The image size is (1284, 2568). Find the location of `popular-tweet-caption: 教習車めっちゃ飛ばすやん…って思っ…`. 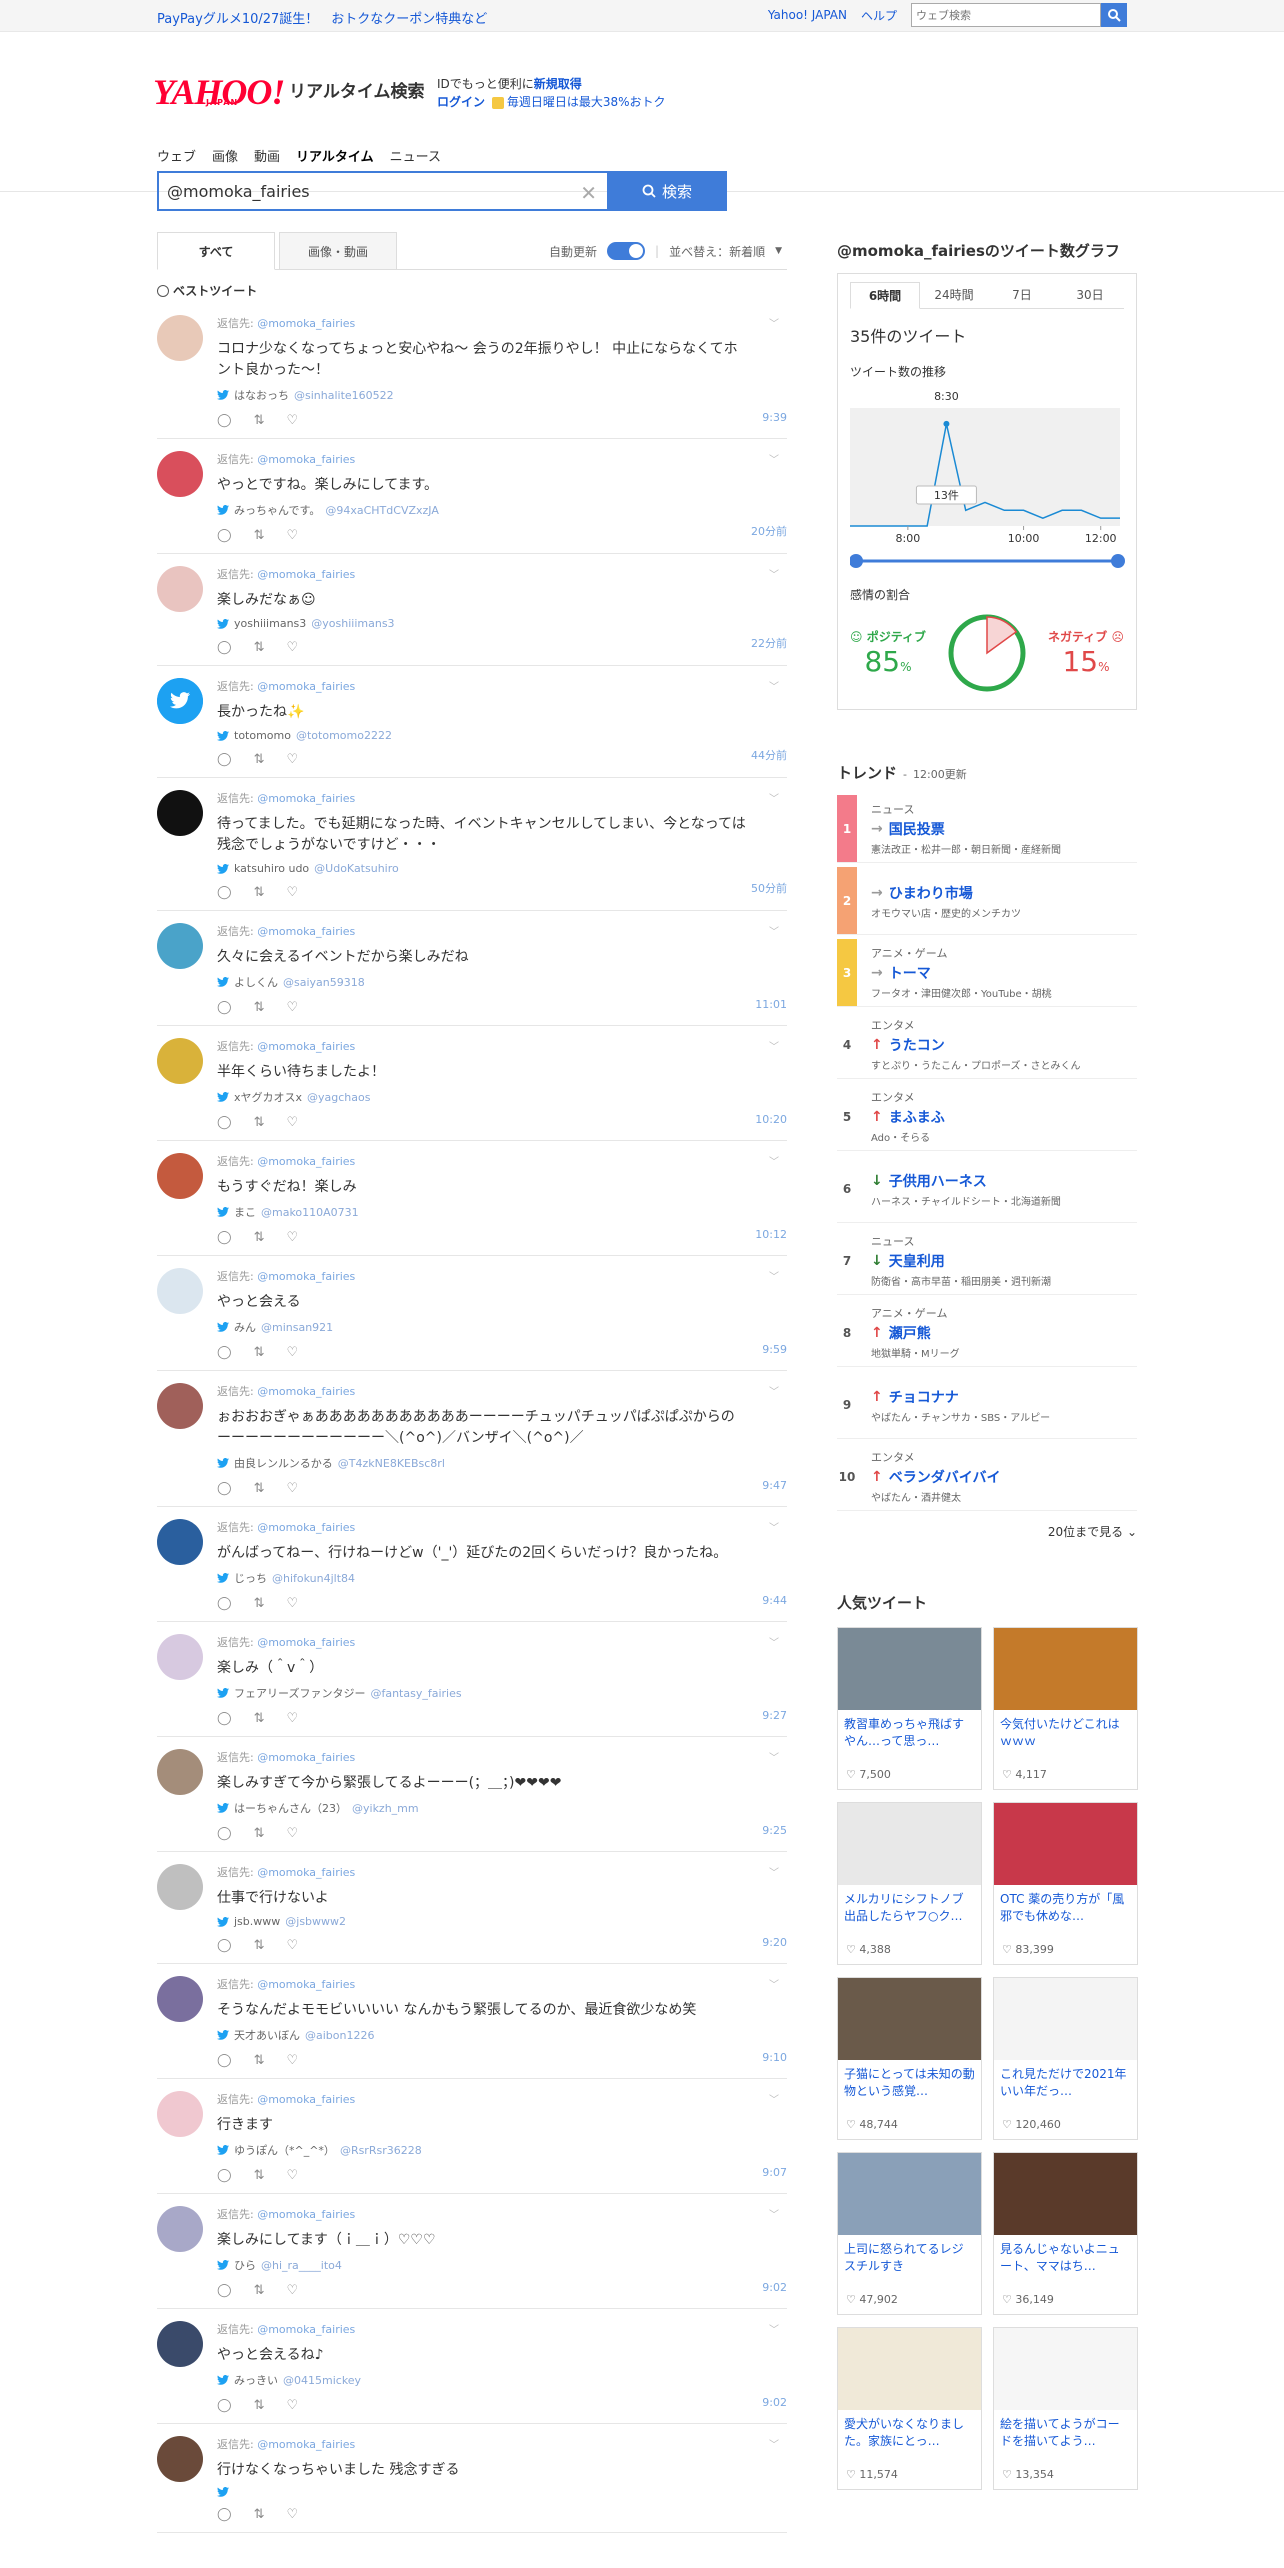

popular-tweet-caption: 教習車めっちゃ飛ばすやん…って思っ… is located at coordinates (909, 1735).